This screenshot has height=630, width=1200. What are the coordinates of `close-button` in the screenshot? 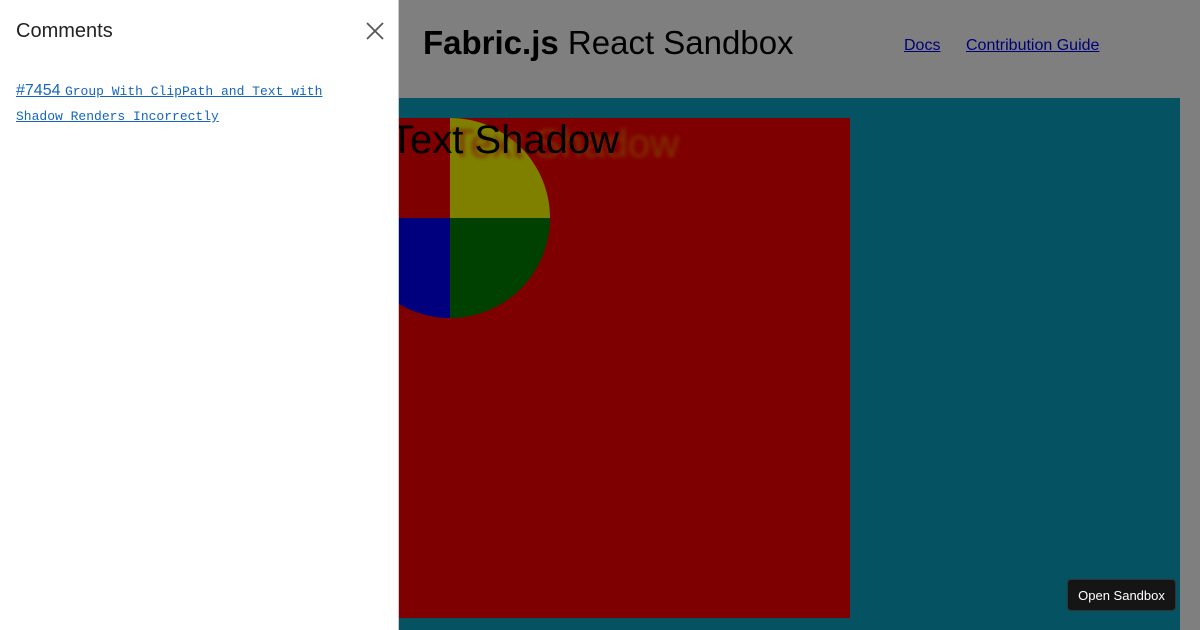 It's located at (375, 31).